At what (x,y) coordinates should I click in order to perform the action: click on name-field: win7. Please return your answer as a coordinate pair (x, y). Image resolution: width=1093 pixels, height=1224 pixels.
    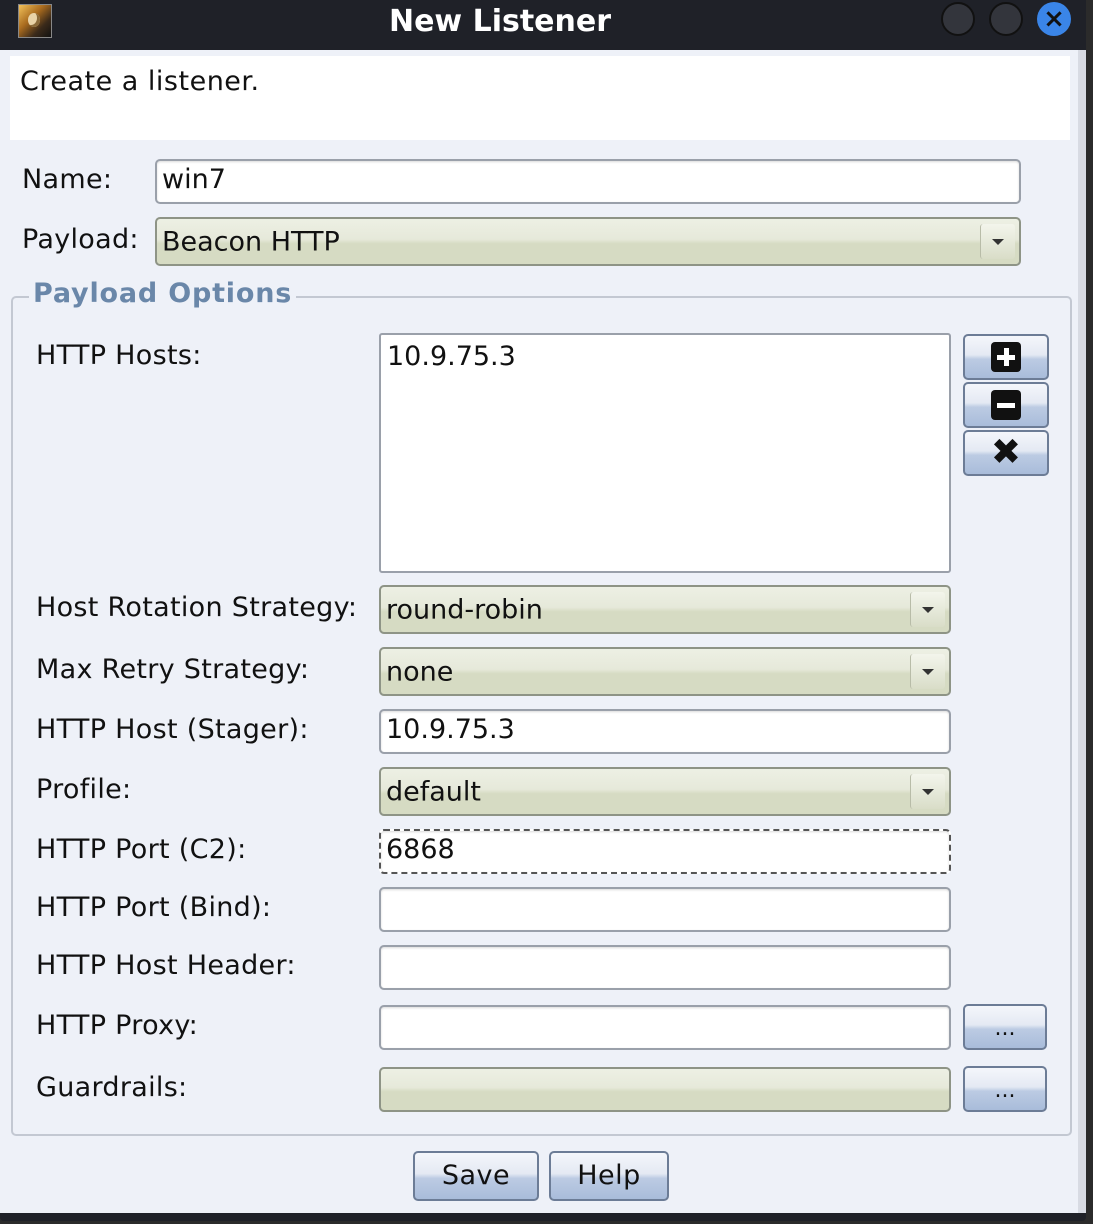
    Looking at the image, I should click on (588, 181).